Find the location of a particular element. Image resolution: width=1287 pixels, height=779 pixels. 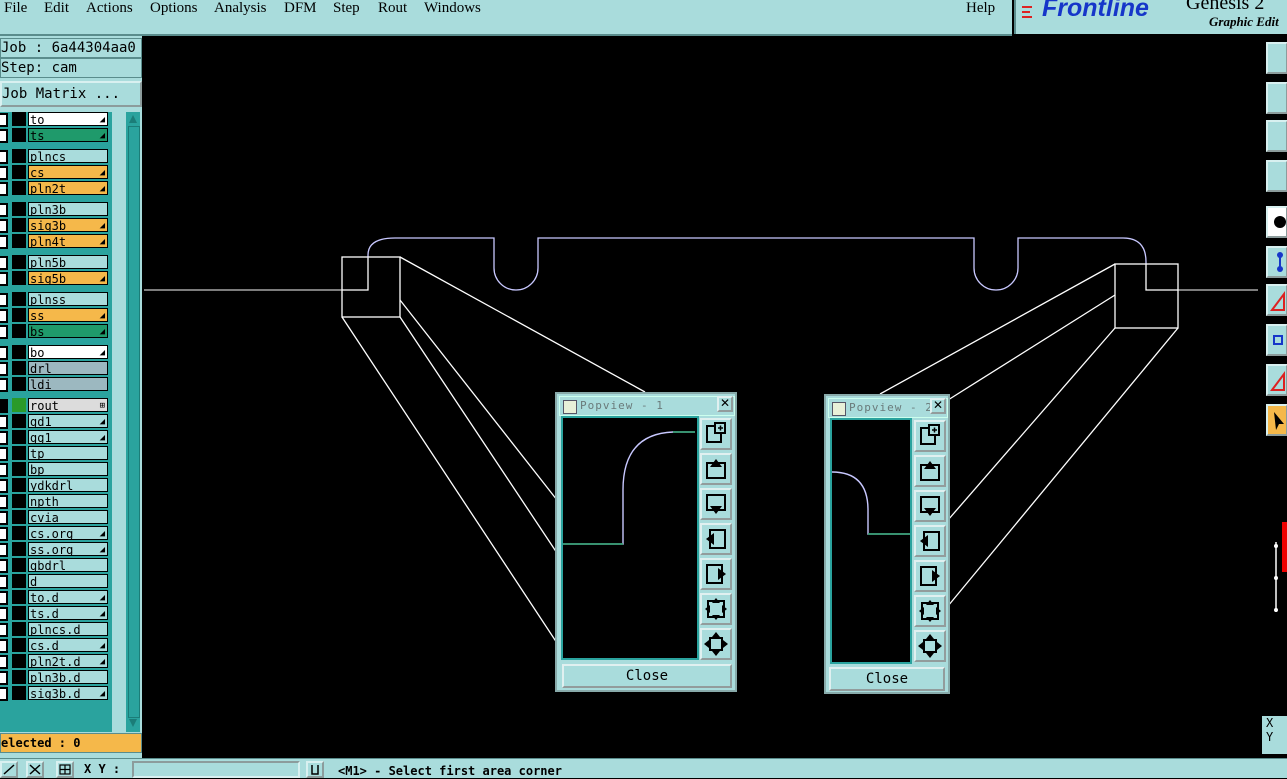

layer-name: ss.org ◢ is located at coordinates (68, 549).